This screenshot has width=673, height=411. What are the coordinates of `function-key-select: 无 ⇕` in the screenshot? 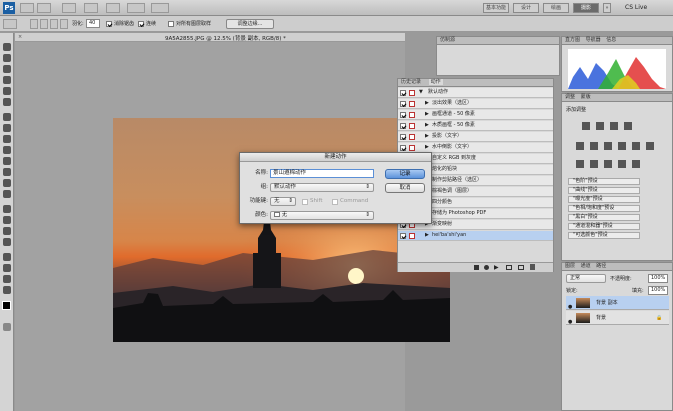 It's located at (283, 201).